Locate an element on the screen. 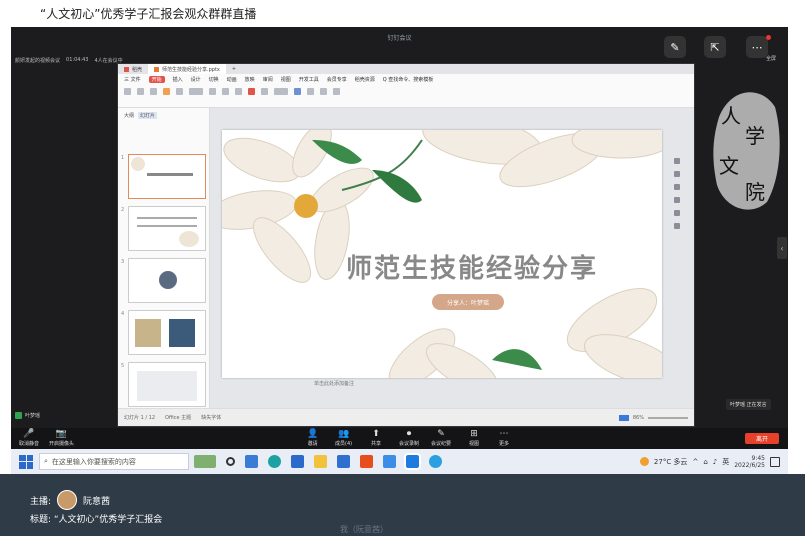  members-button: 👥 成员(4) is located at coordinates (343, 439).